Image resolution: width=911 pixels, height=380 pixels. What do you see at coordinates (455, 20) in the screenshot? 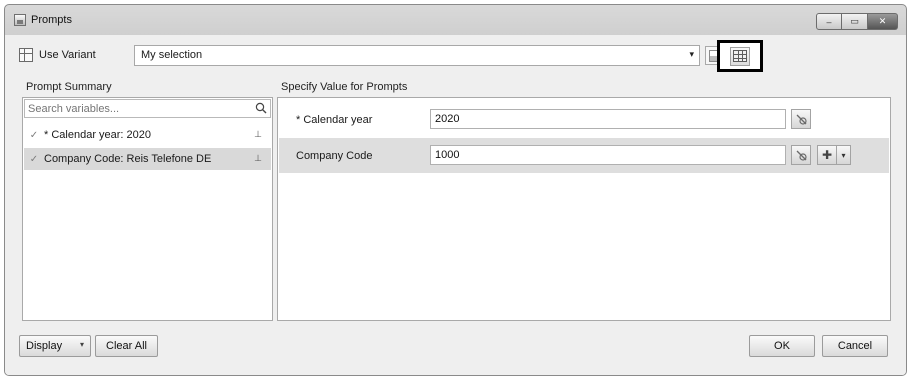
I see `title-bar: Prompts – ▭ ✕` at bounding box center [455, 20].